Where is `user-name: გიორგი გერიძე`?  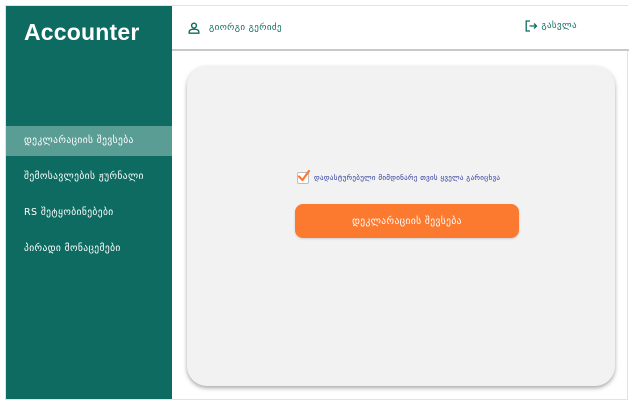 user-name: გიორგი გერიძე is located at coordinates (245, 28).